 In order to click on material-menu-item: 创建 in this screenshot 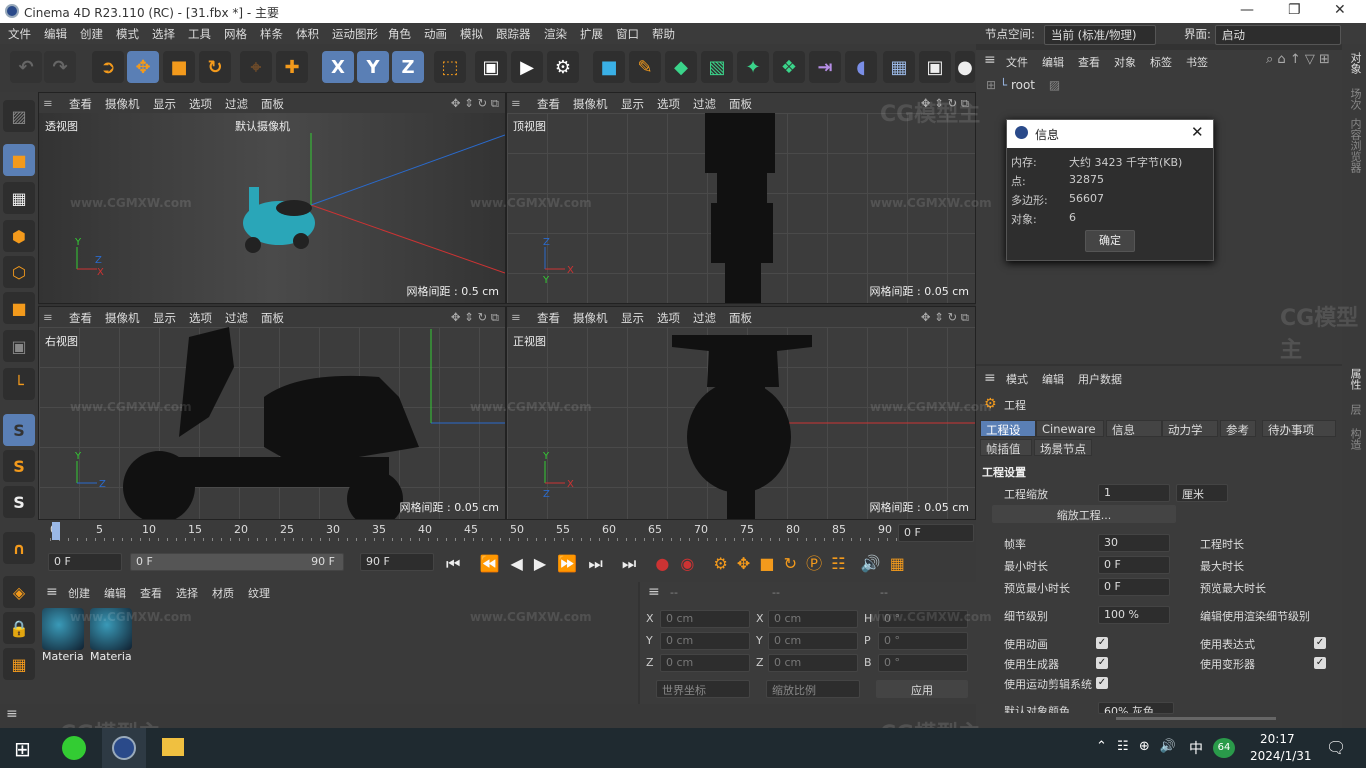, I will do `click(79, 593)`.